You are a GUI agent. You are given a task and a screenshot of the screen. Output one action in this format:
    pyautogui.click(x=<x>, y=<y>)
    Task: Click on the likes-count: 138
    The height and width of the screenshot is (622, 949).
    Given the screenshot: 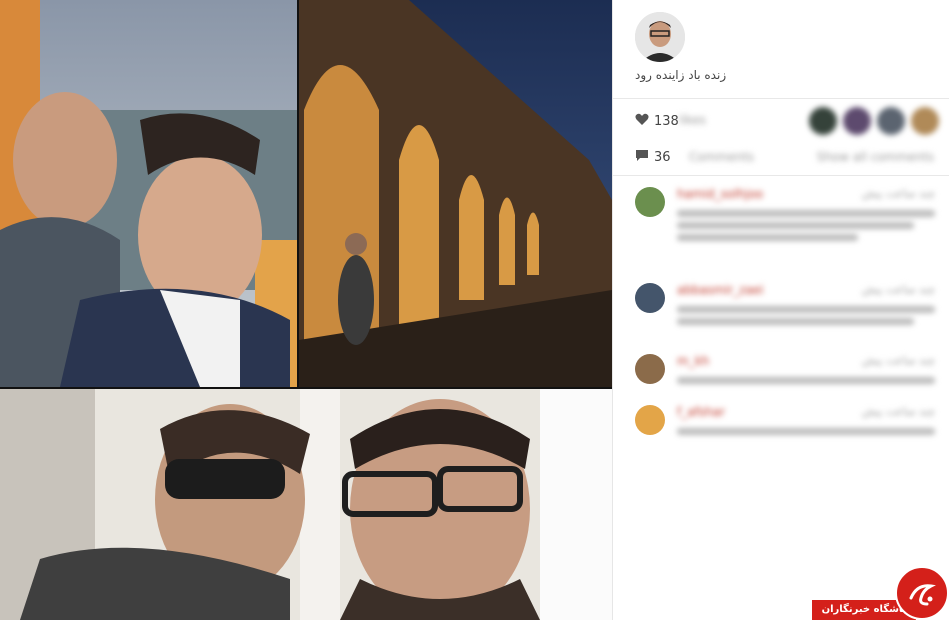 What is the action you would take?
    pyautogui.click(x=666, y=121)
    